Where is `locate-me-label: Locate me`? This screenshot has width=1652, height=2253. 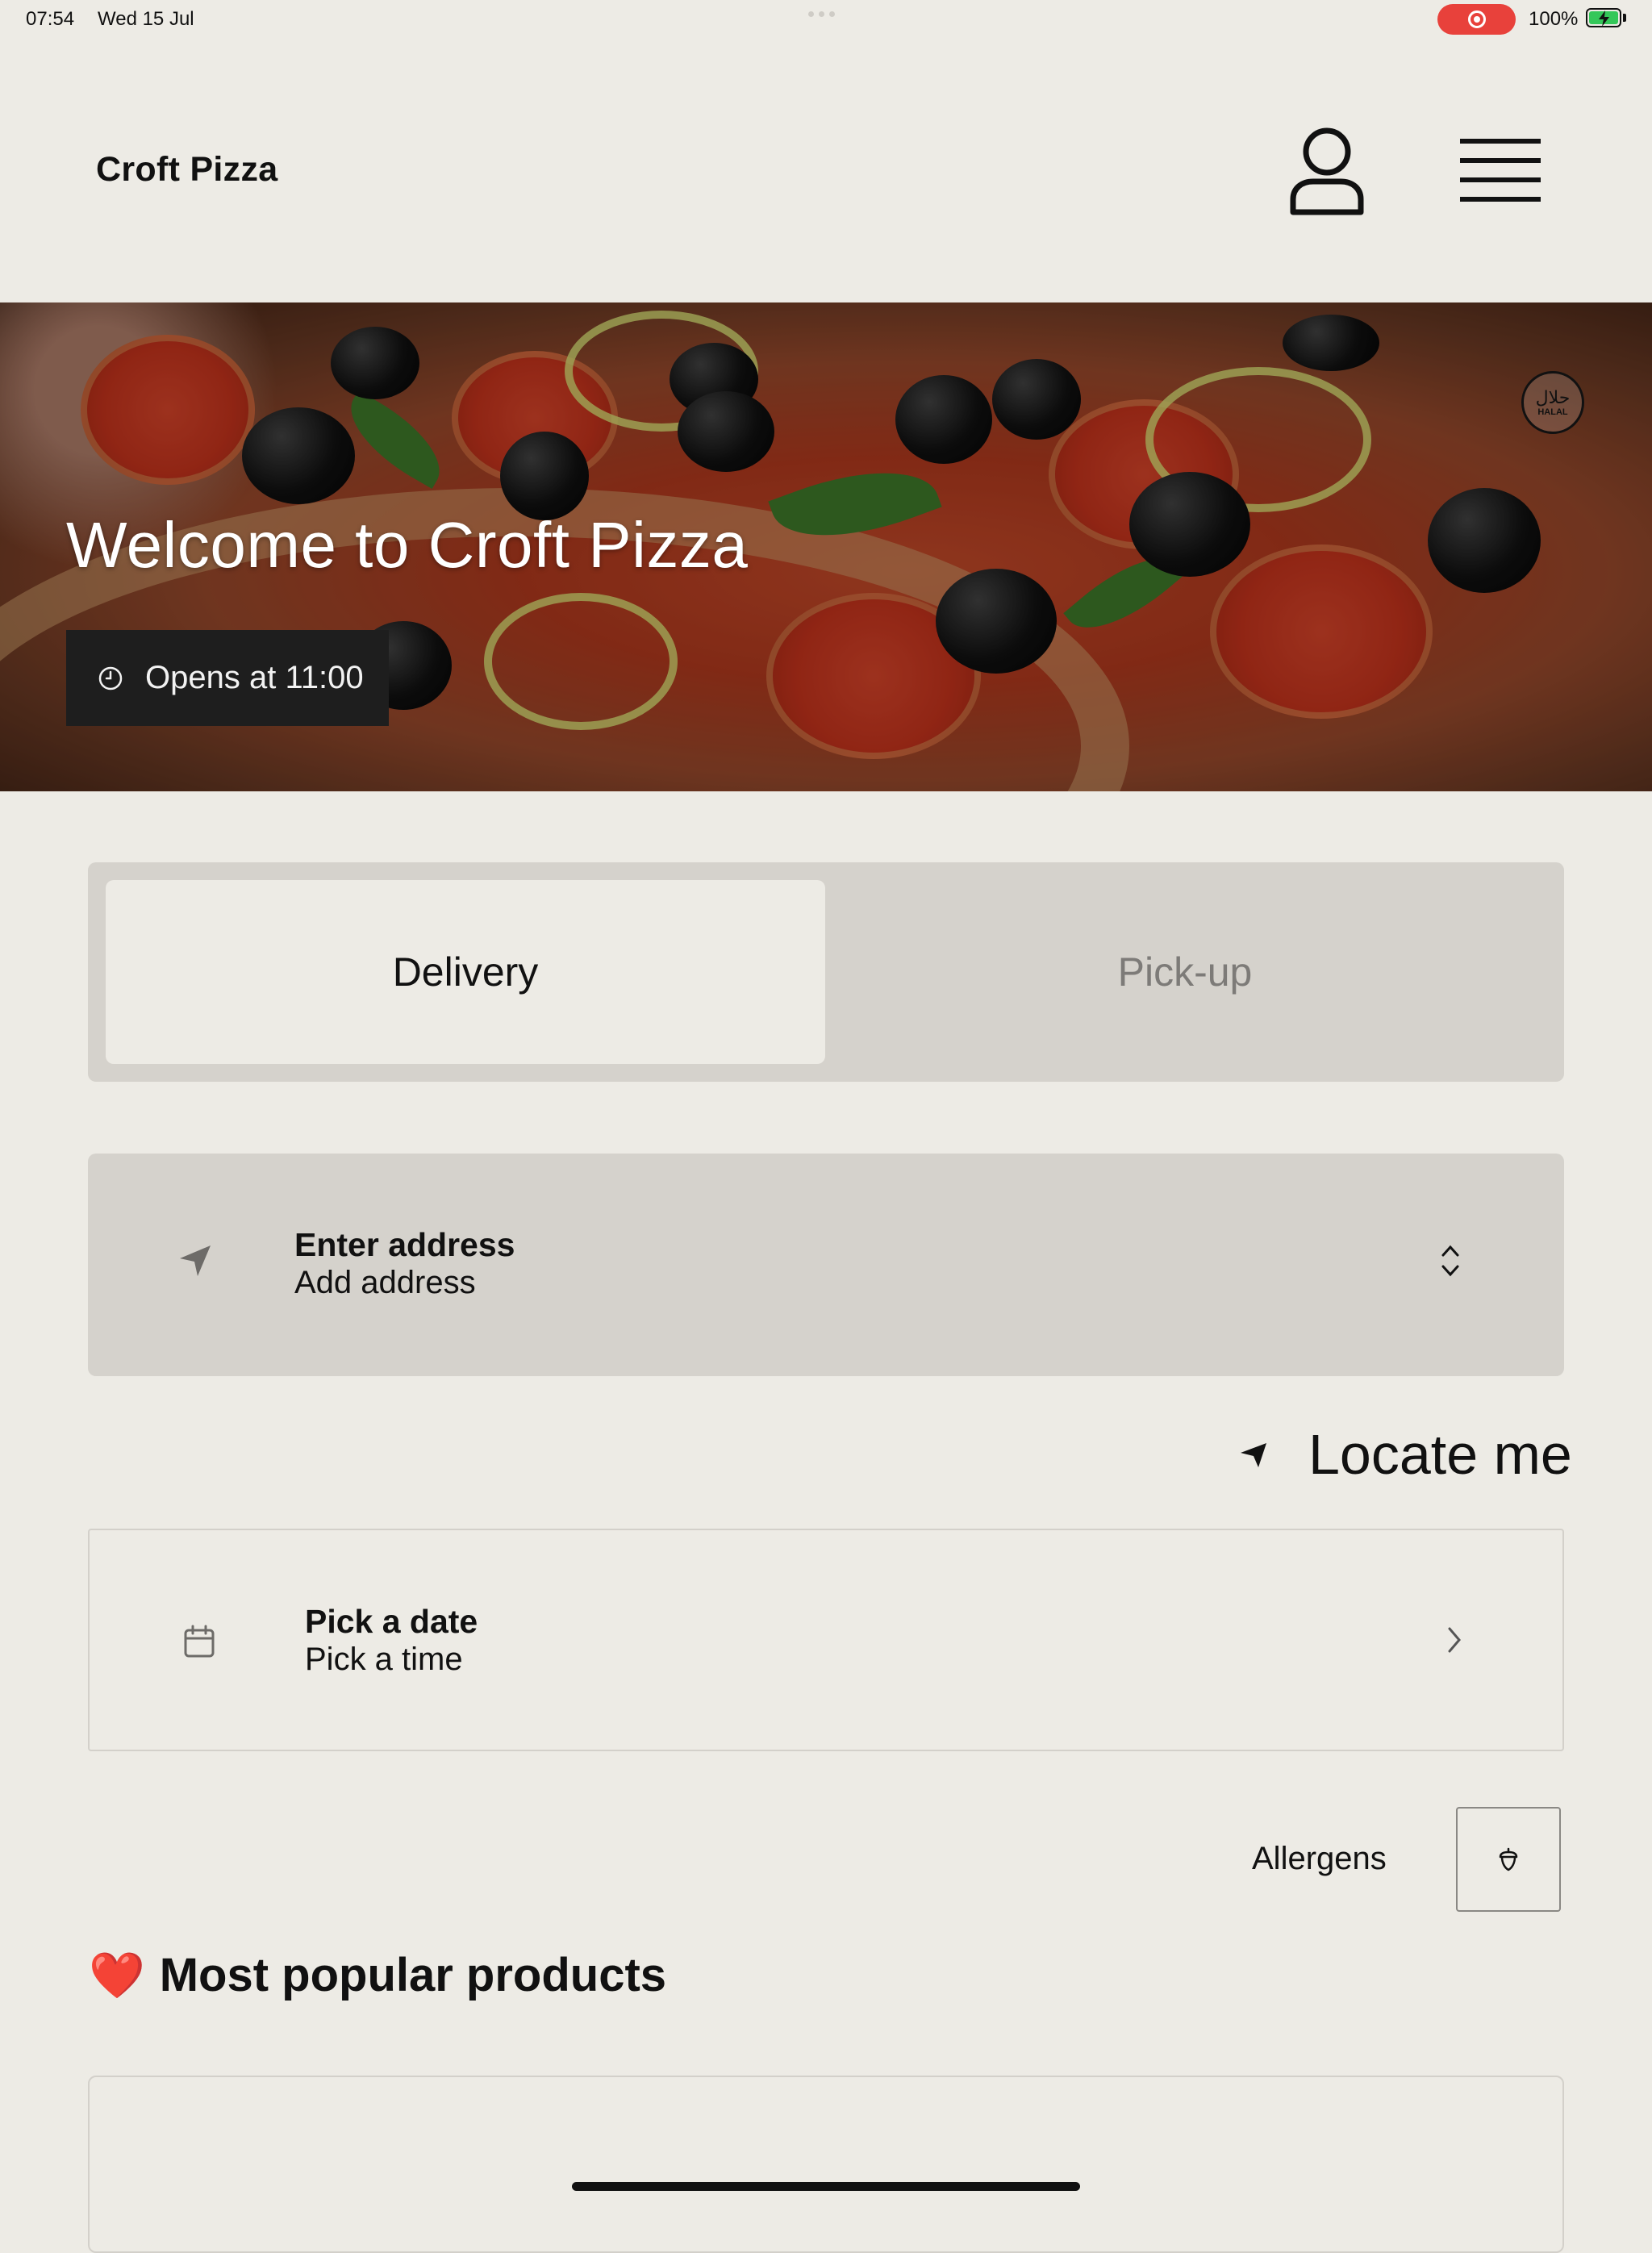 locate-me-label: Locate me is located at coordinates (1440, 1454).